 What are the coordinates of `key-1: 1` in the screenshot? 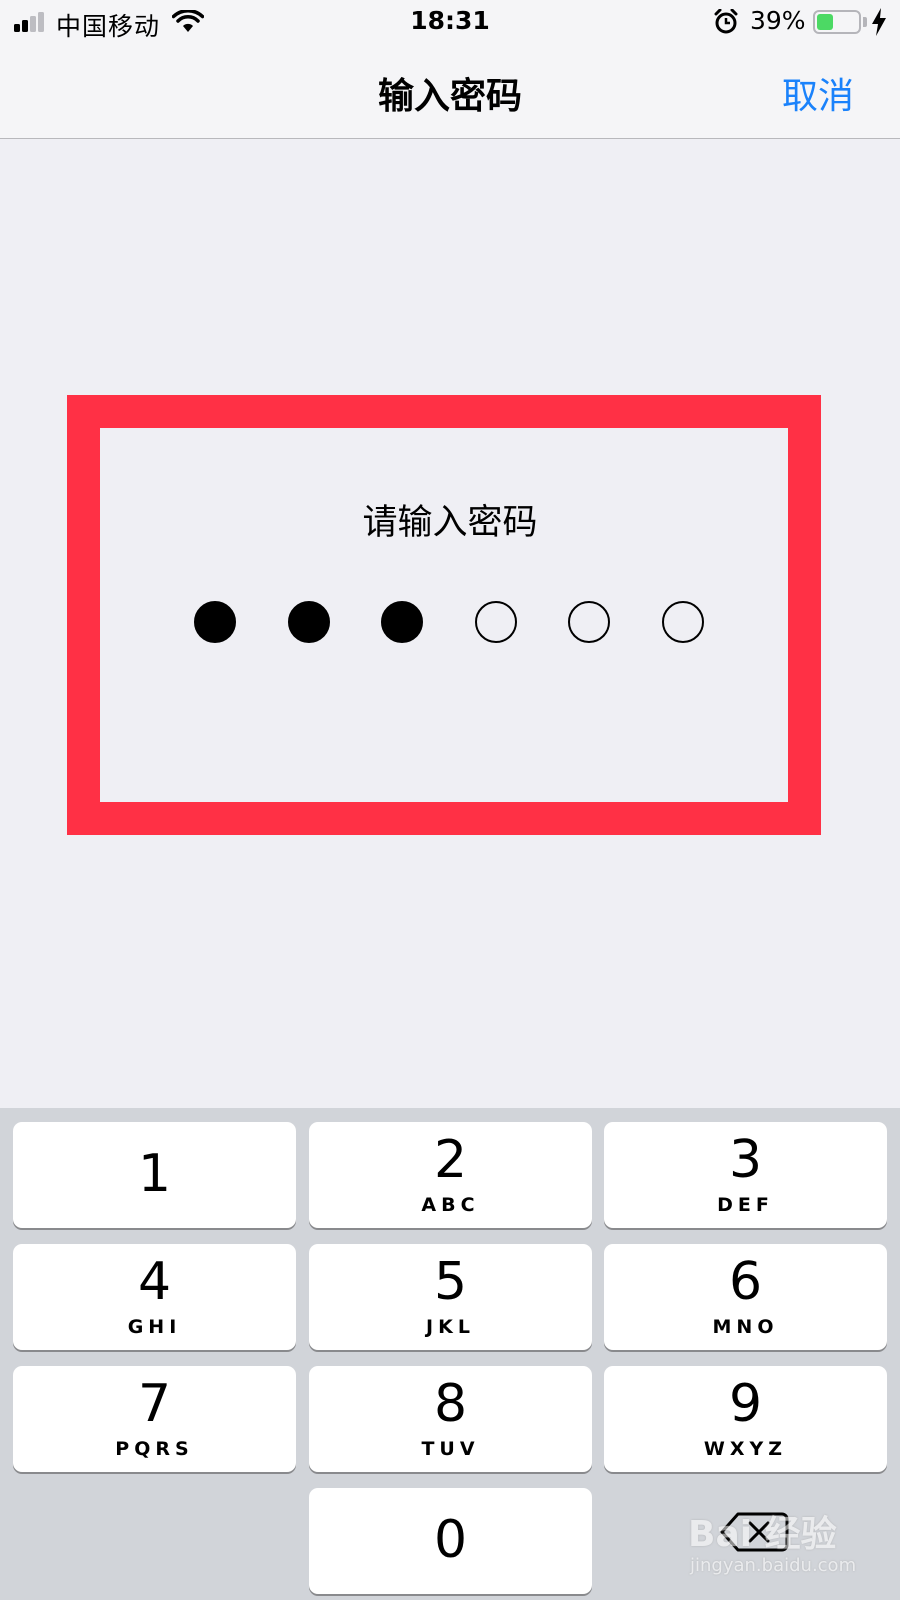 It's located at (154, 1175).